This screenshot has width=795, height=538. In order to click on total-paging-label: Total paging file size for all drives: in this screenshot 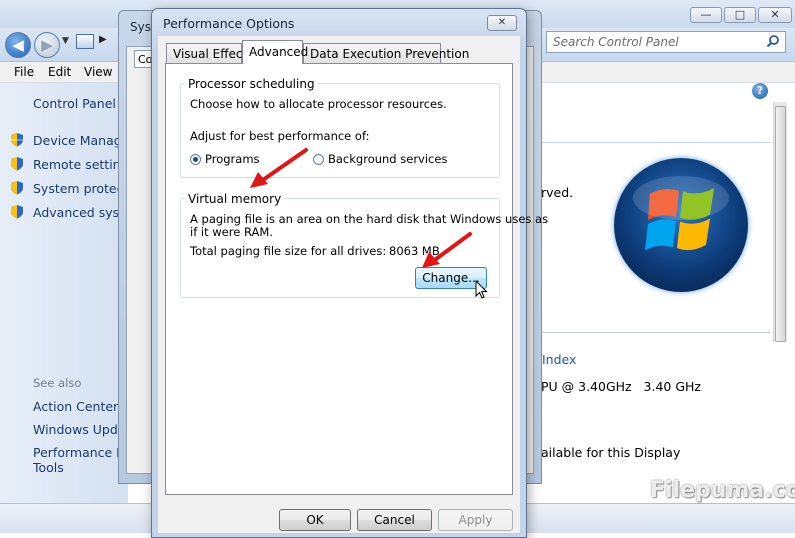, I will do `click(288, 251)`.